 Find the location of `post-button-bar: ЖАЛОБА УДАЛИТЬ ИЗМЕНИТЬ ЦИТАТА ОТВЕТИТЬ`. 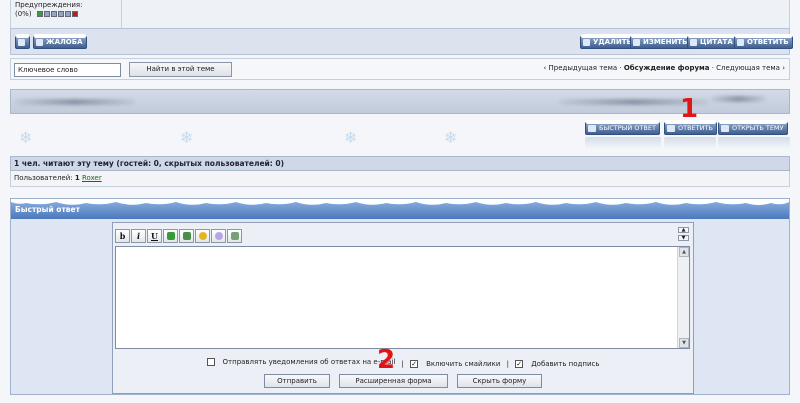

post-button-bar: ЖАЛОБА УДАЛИТЬ ИЗМЕНИТЬ ЦИТАТА ОТВЕТИТЬ is located at coordinates (401, 41).